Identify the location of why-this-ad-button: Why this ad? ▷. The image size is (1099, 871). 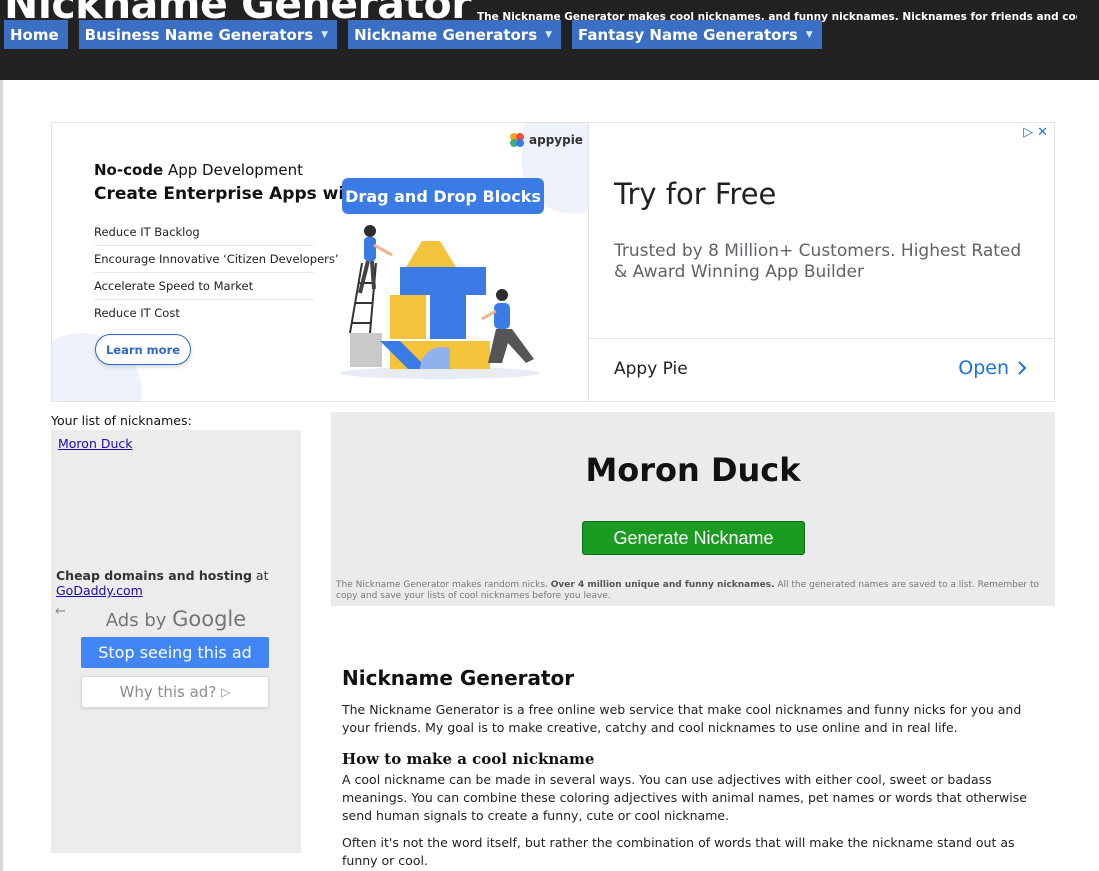
(175, 692).